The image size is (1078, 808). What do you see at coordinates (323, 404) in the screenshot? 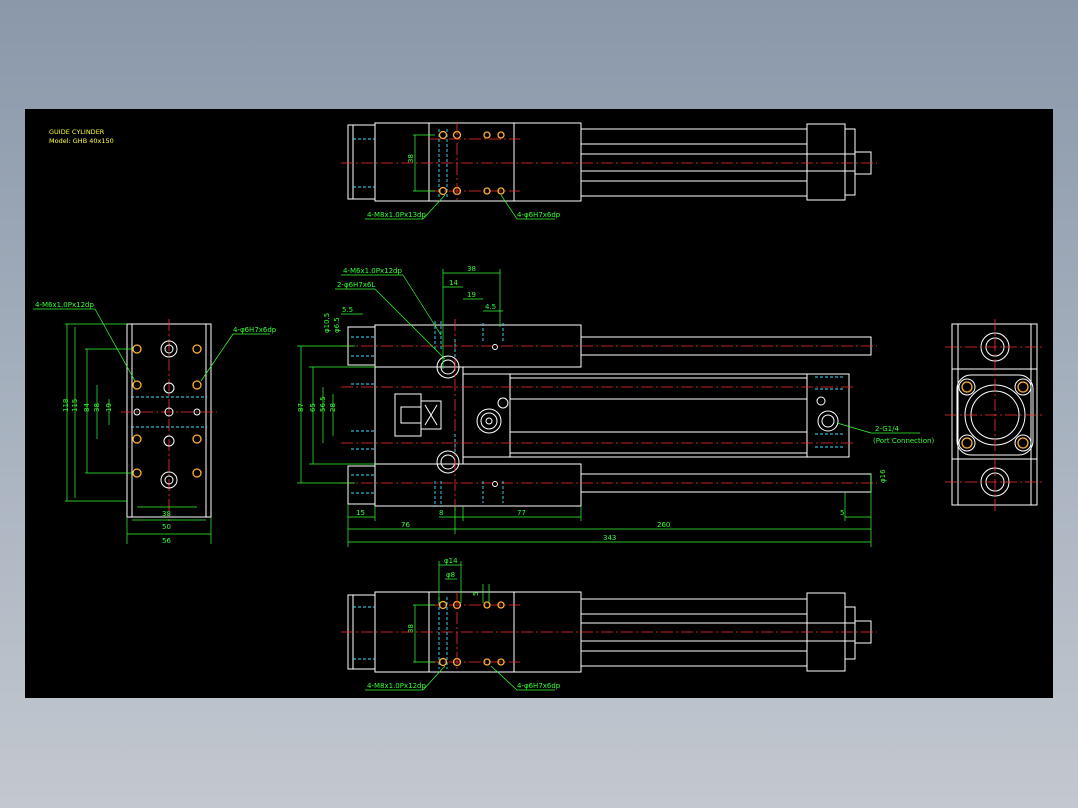
I see `dim-m-565: 56.5` at bounding box center [323, 404].